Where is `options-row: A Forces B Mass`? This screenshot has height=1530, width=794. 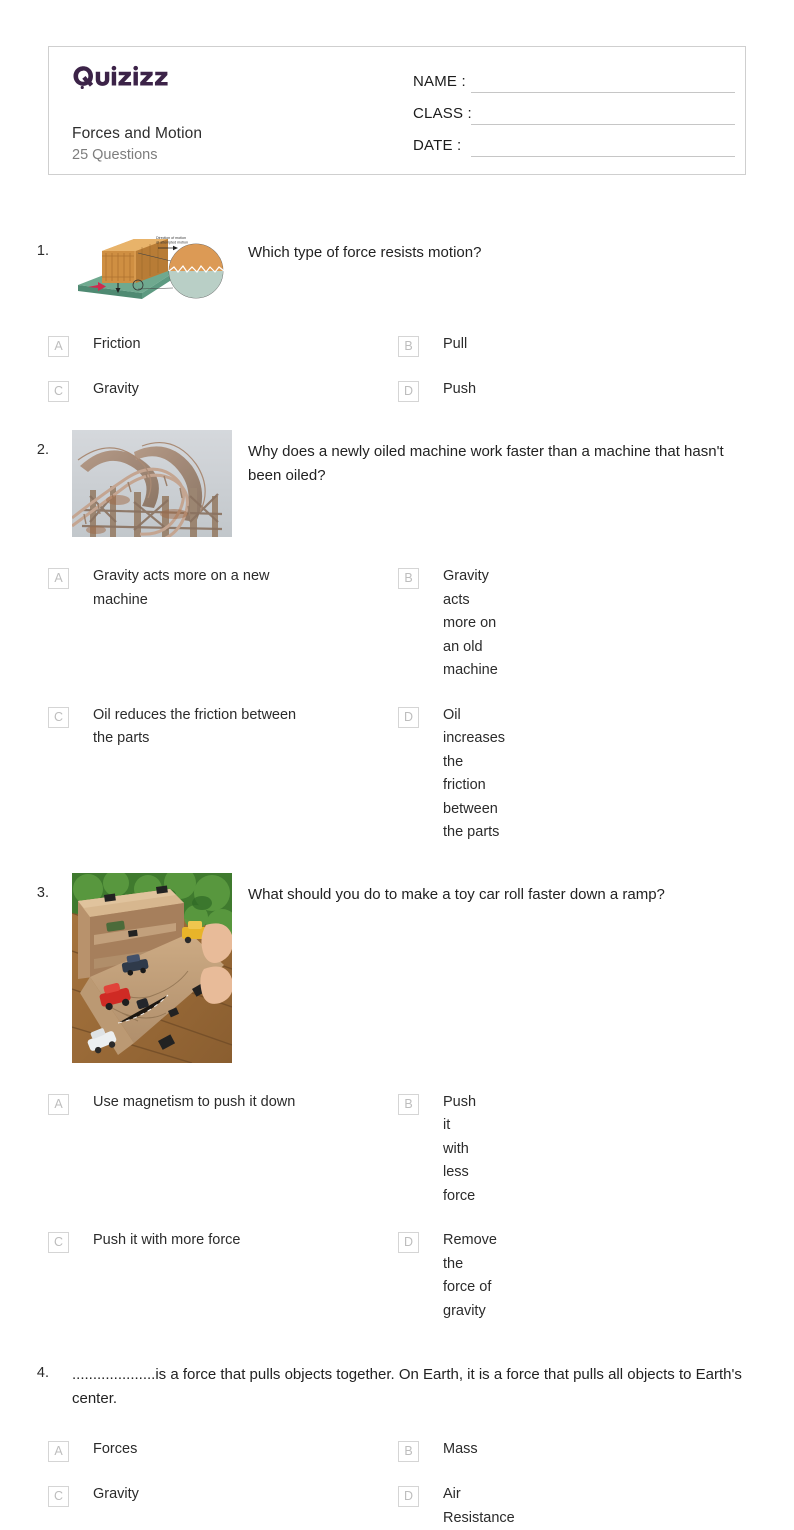 options-row: A Forces B Mass is located at coordinates (397, 1450).